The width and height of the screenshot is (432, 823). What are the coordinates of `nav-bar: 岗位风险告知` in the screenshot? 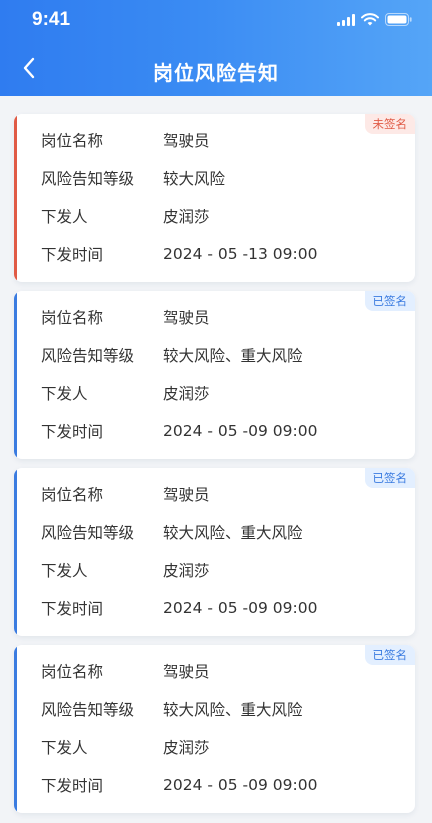 It's located at (216, 69).